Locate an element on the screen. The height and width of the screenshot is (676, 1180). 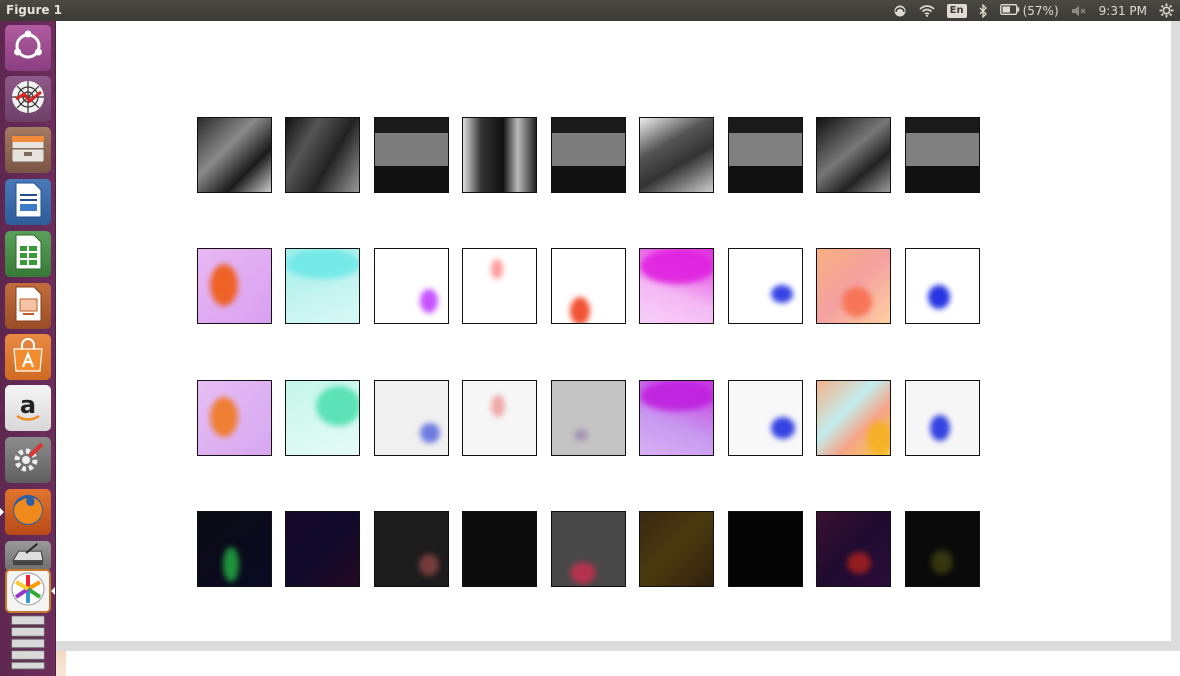
amazon-button: a is located at coordinates (28, 408).